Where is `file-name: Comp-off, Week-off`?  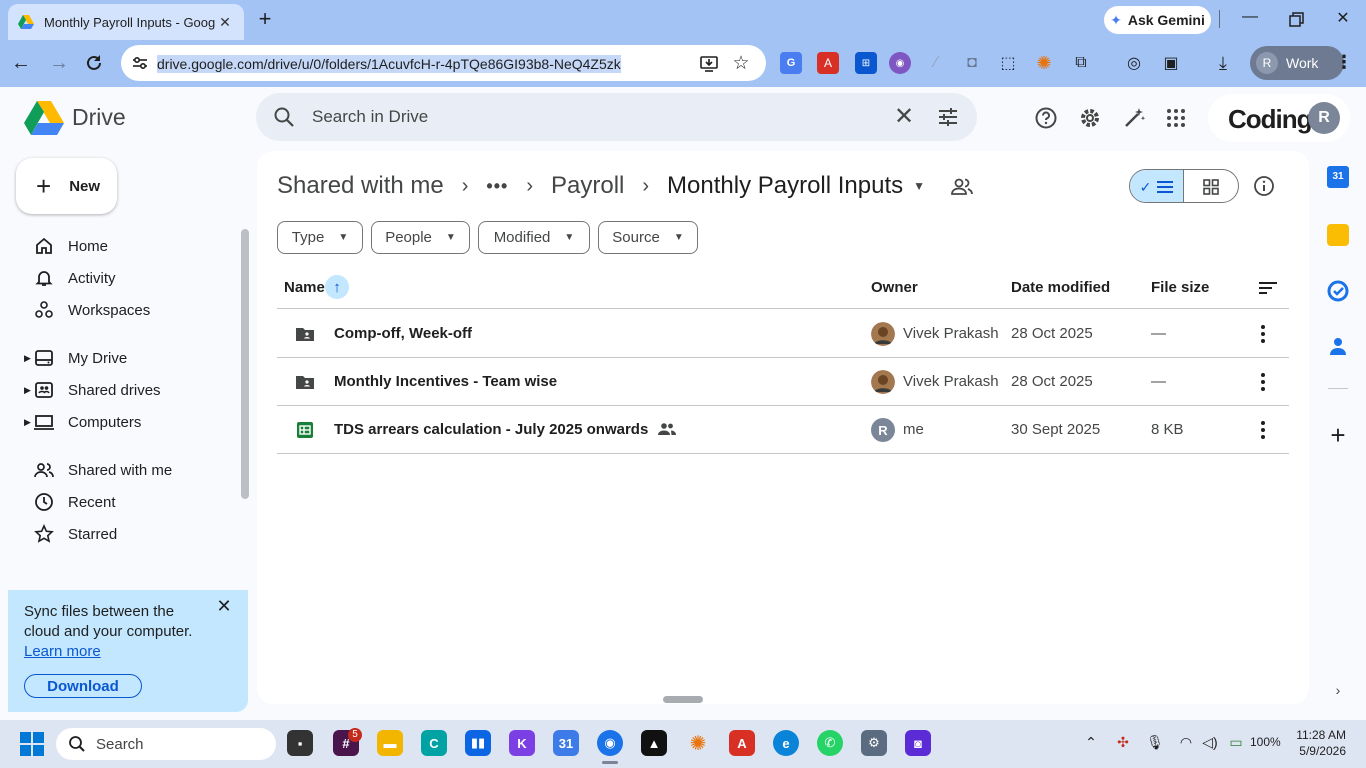 file-name: Comp-off, Week-off is located at coordinates (403, 333).